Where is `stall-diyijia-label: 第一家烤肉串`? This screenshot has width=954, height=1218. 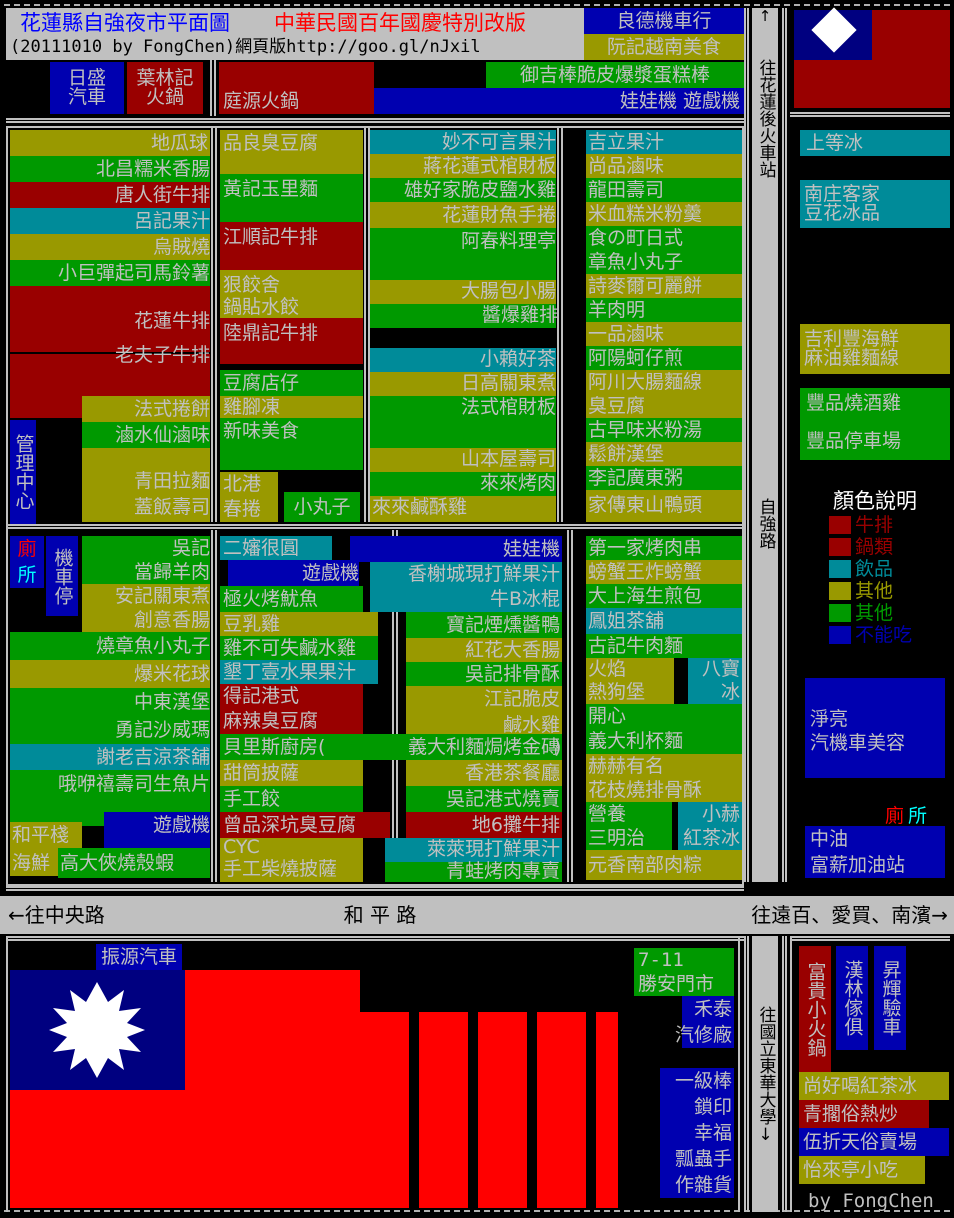
stall-diyijia-label: 第一家烤肉串 is located at coordinates (645, 547).